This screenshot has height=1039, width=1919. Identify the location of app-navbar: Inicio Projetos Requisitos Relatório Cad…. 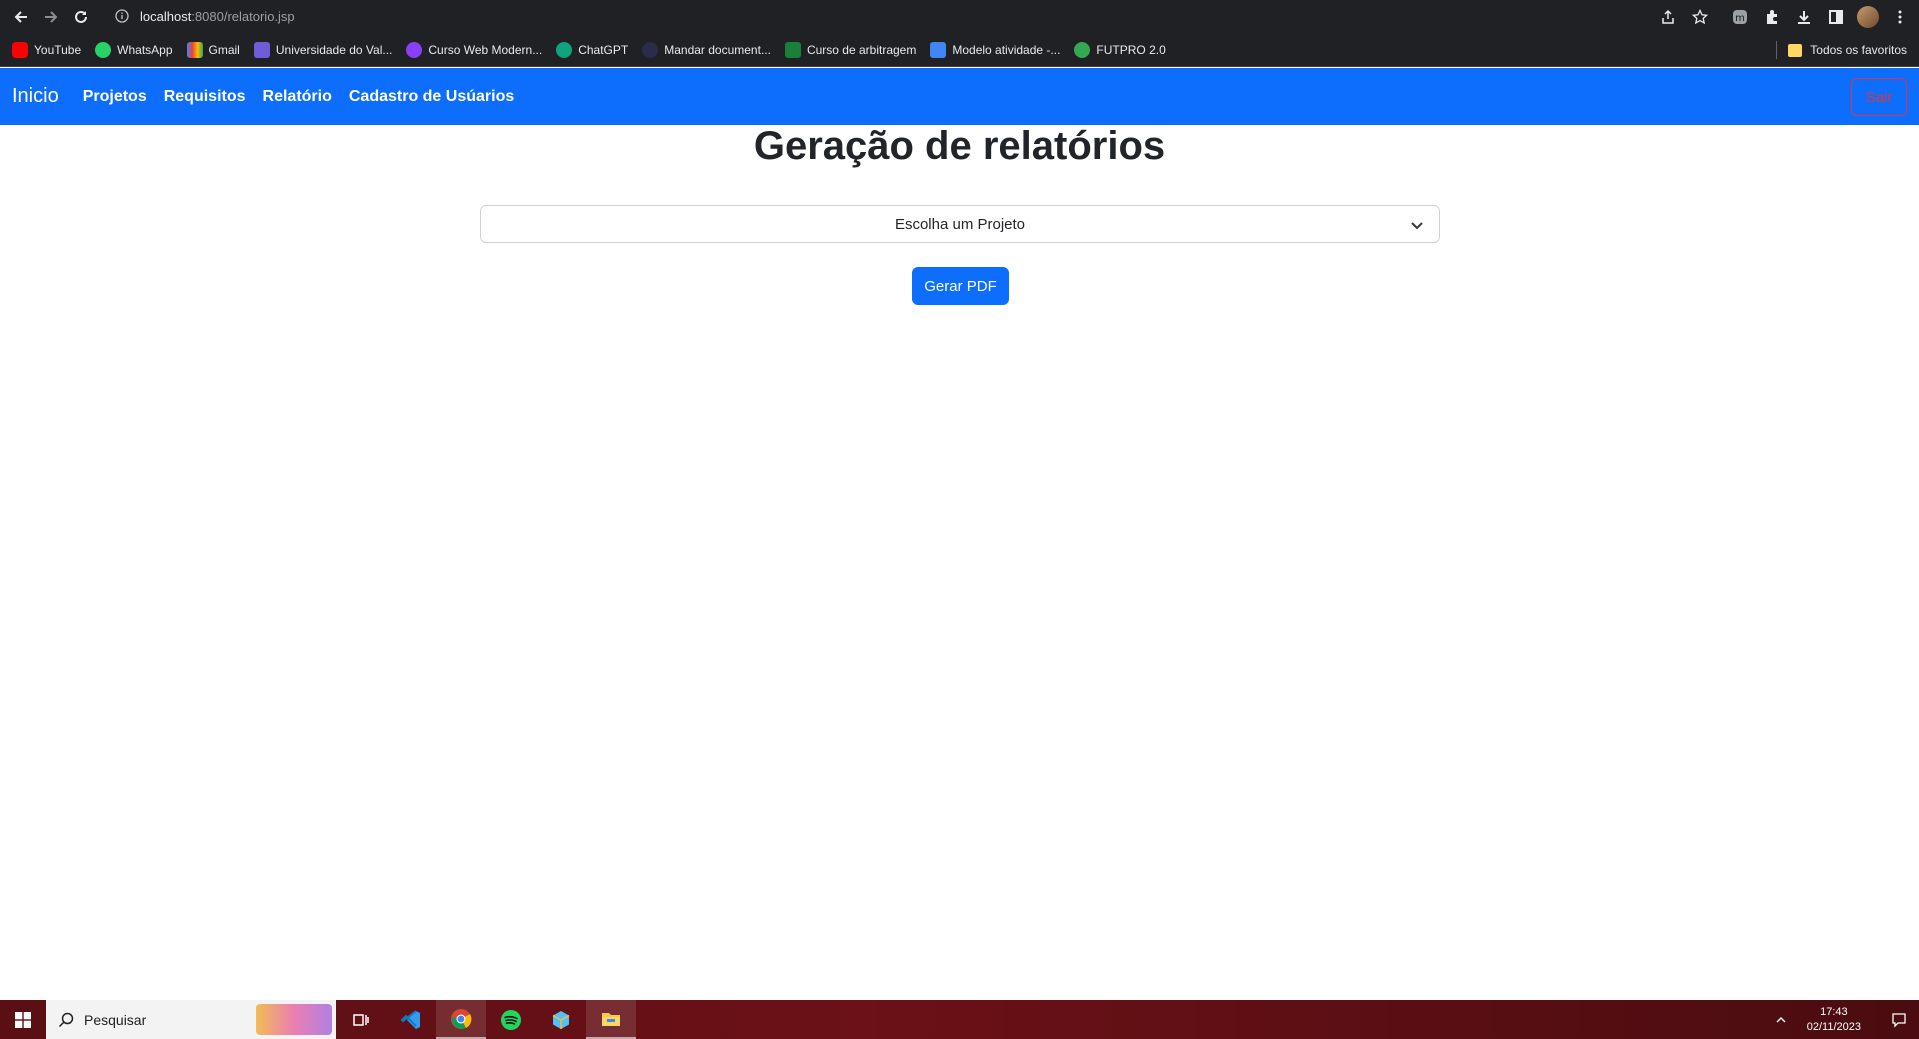
(959, 96).